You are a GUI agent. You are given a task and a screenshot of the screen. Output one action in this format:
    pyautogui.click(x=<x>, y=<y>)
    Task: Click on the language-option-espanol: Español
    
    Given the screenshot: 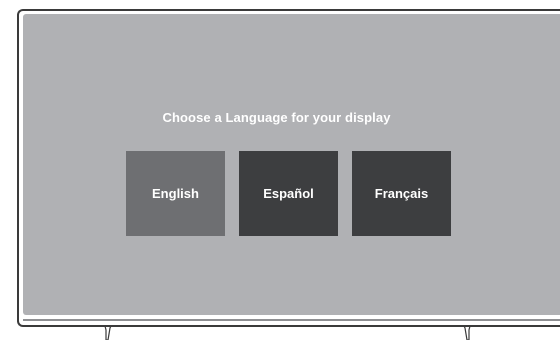 What is the action you would take?
    pyautogui.click(x=288, y=193)
    